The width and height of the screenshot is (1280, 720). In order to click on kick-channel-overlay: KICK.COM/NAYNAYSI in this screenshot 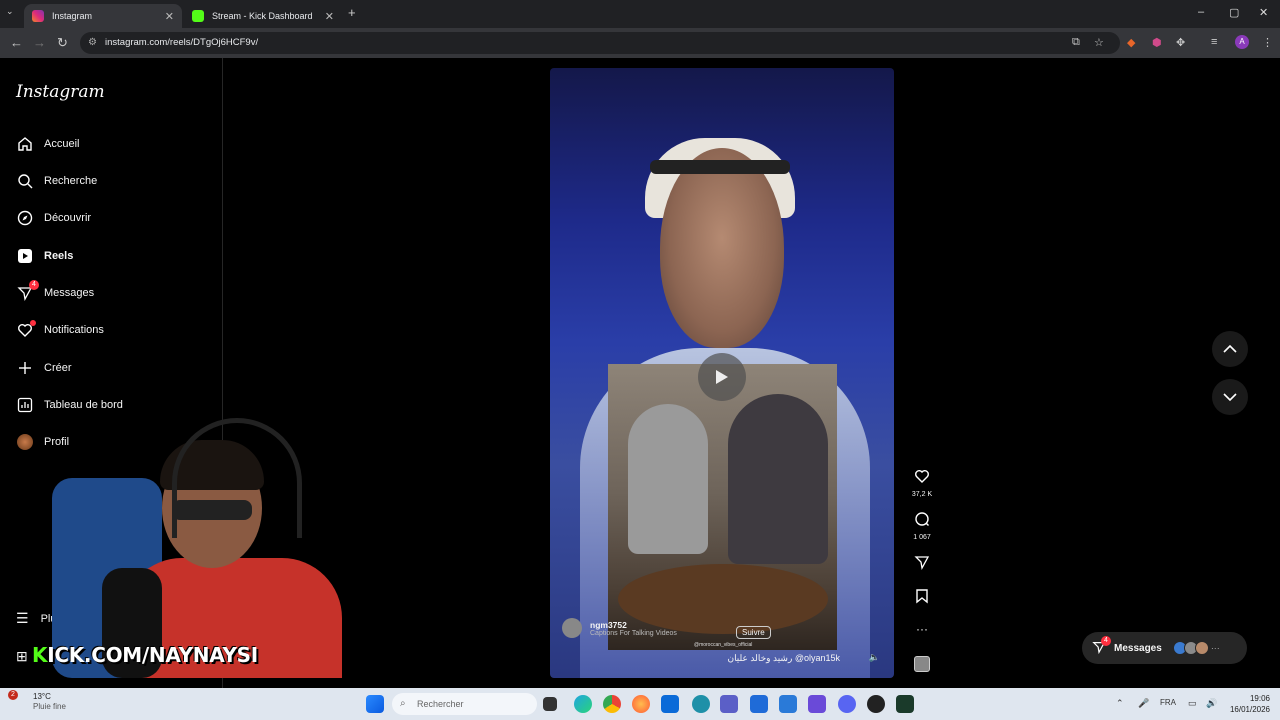, I will do `click(145, 655)`.